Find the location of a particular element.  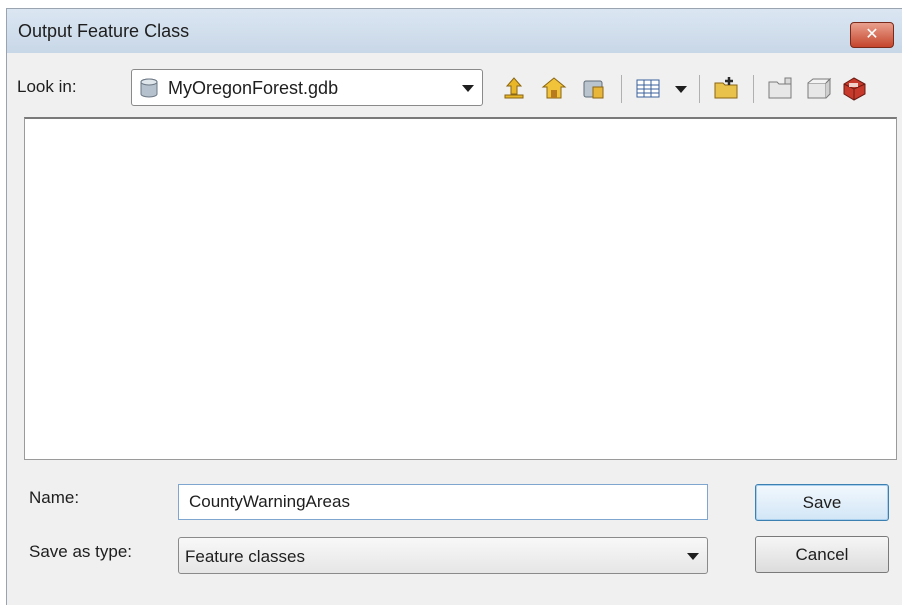

home-icon is located at coordinates (554, 88).